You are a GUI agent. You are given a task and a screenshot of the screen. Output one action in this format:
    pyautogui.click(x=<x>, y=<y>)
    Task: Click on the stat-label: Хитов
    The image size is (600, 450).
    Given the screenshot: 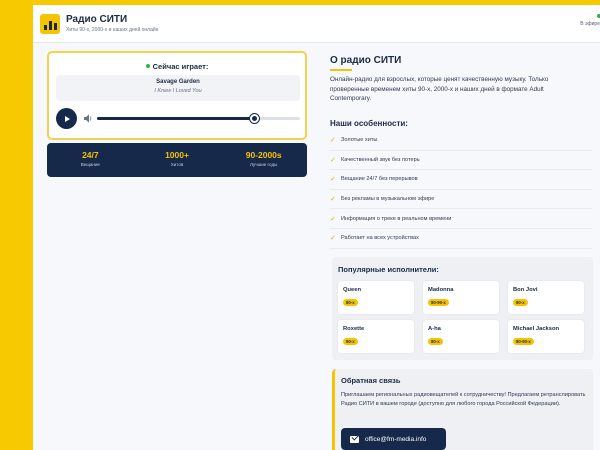 What is the action you would take?
    pyautogui.click(x=177, y=164)
    